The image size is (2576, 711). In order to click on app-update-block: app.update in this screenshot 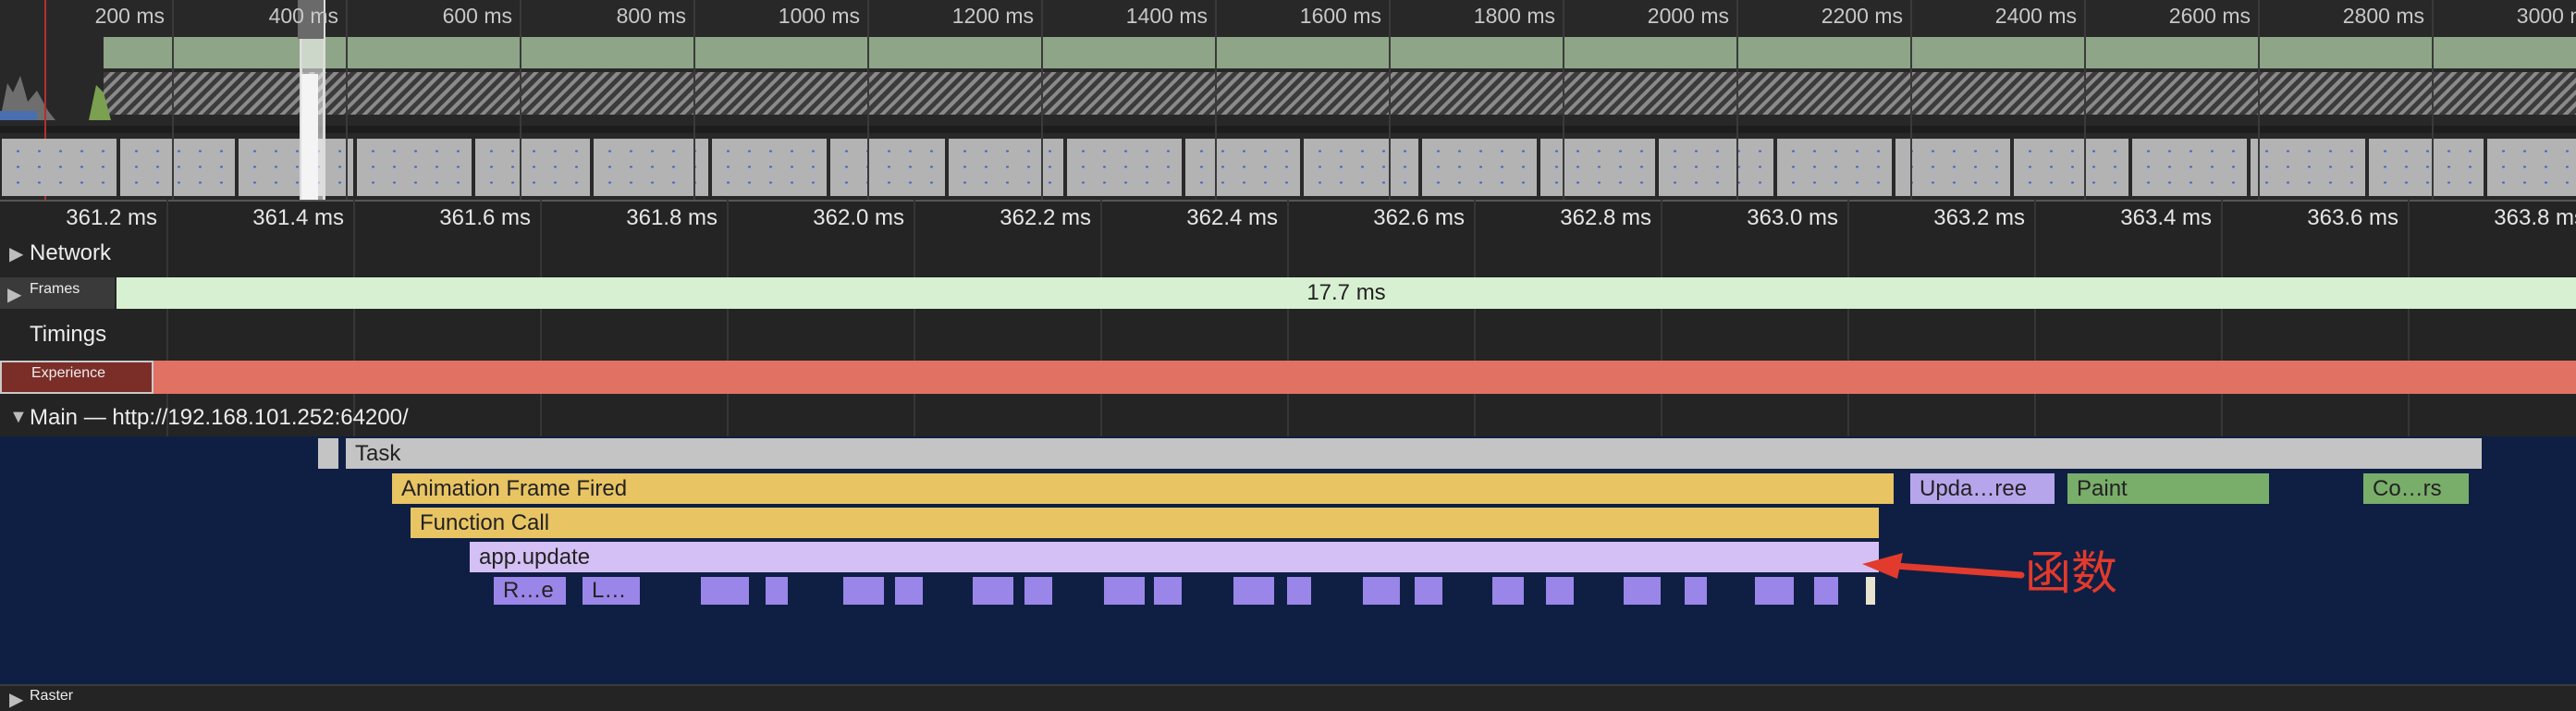, I will do `click(1174, 557)`.